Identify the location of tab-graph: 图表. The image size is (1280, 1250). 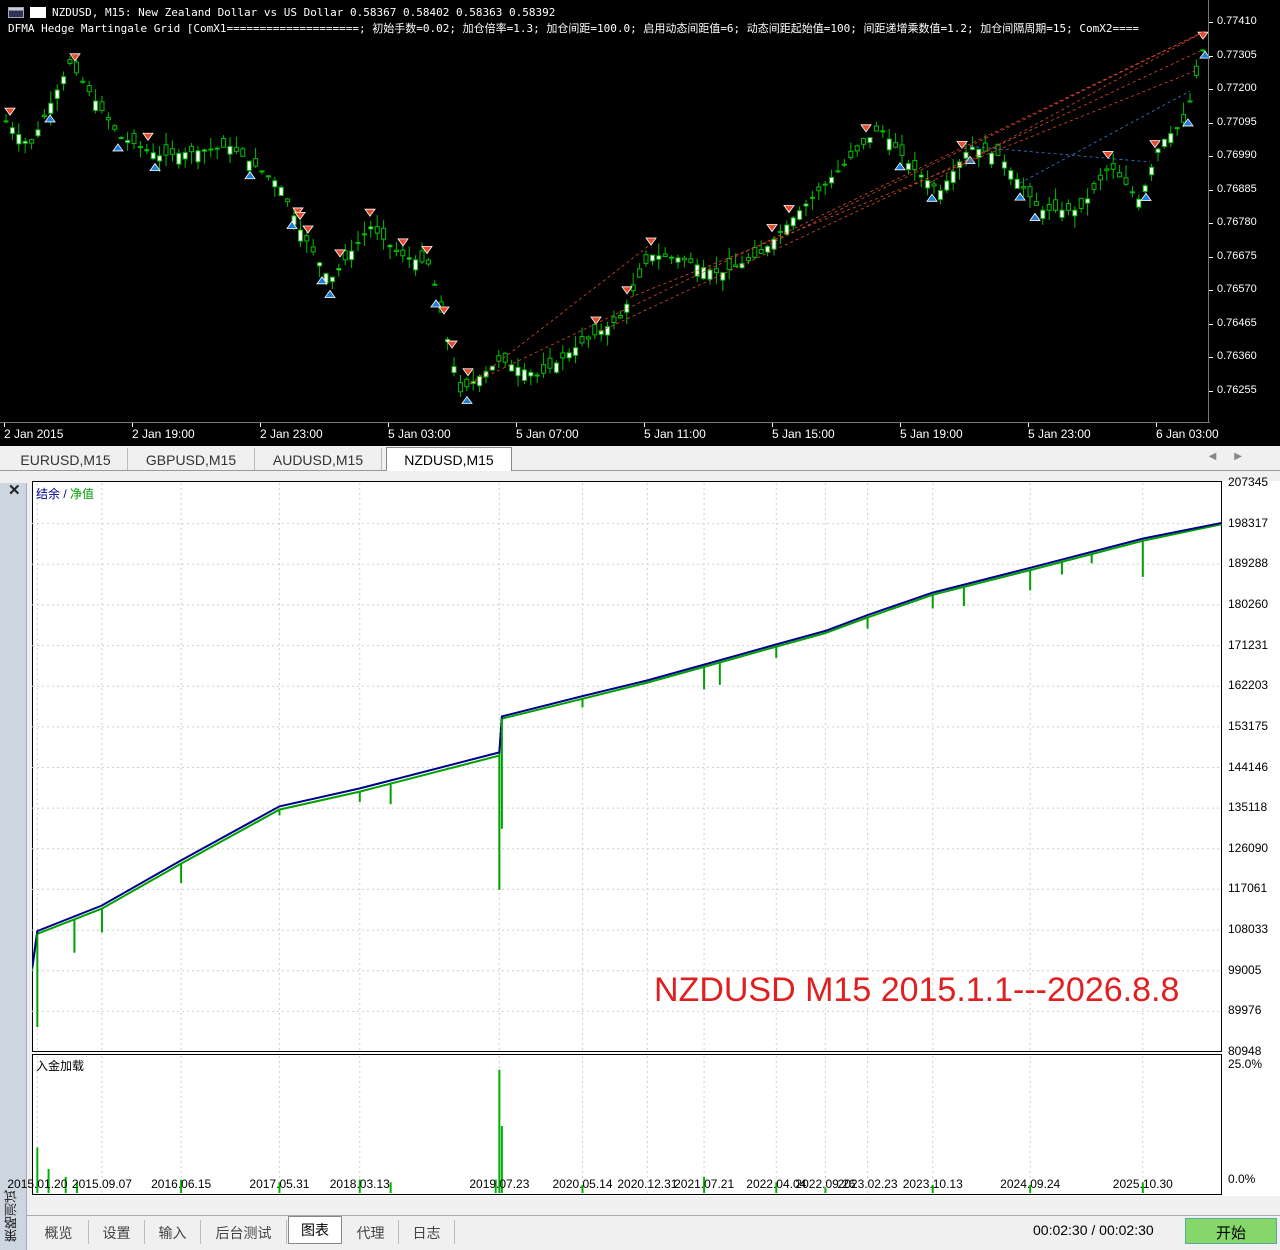
(315, 1230).